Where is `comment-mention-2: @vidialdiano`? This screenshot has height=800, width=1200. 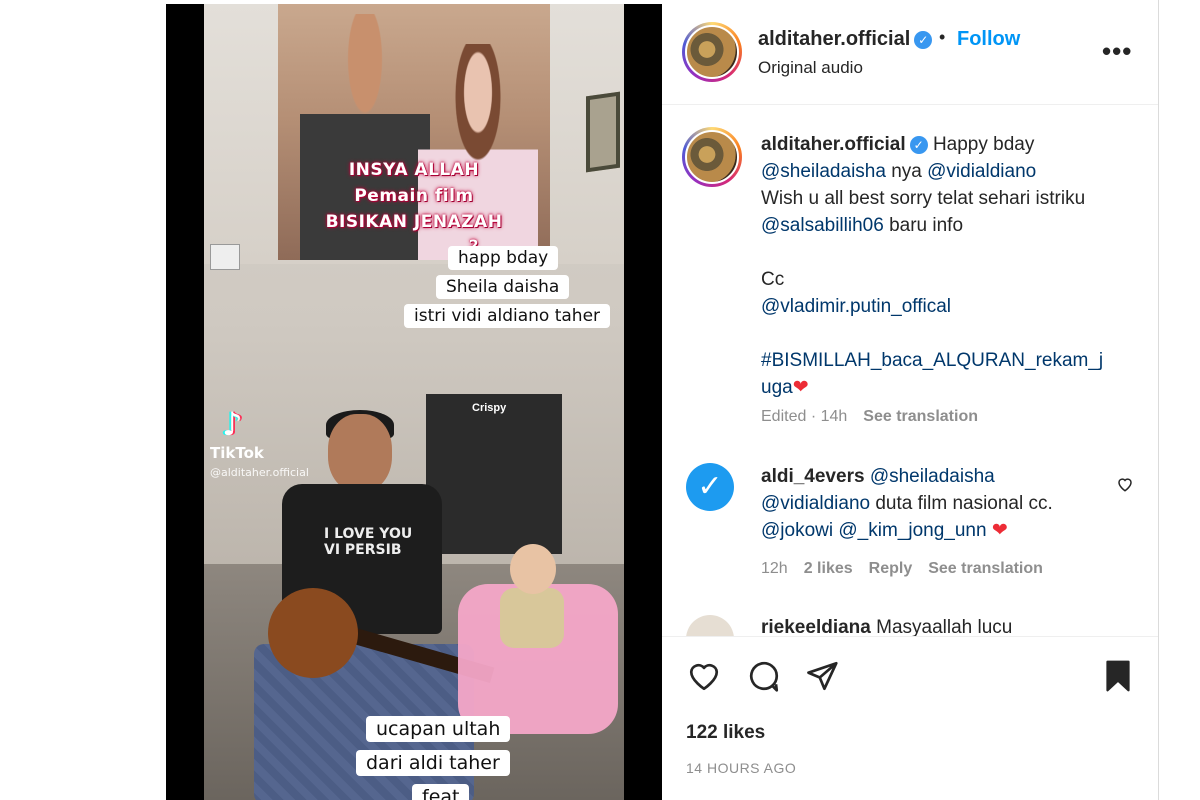
comment-mention-2: @vidialdiano is located at coordinates (815, 503).